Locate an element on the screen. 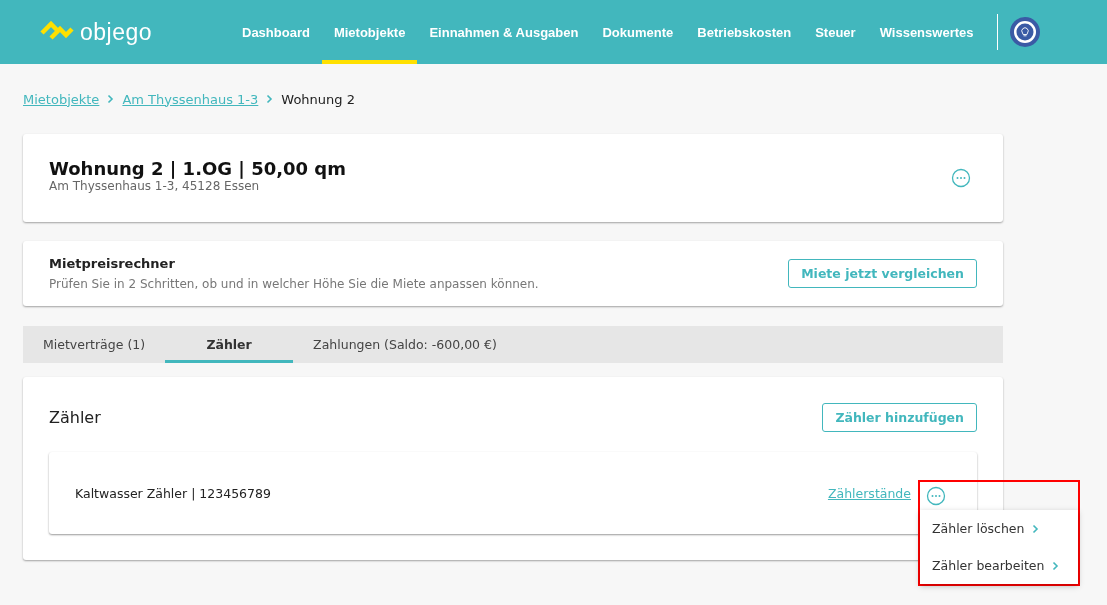  add-meter-button: Zähler hinzufügen is located at coordinates (899, 417).